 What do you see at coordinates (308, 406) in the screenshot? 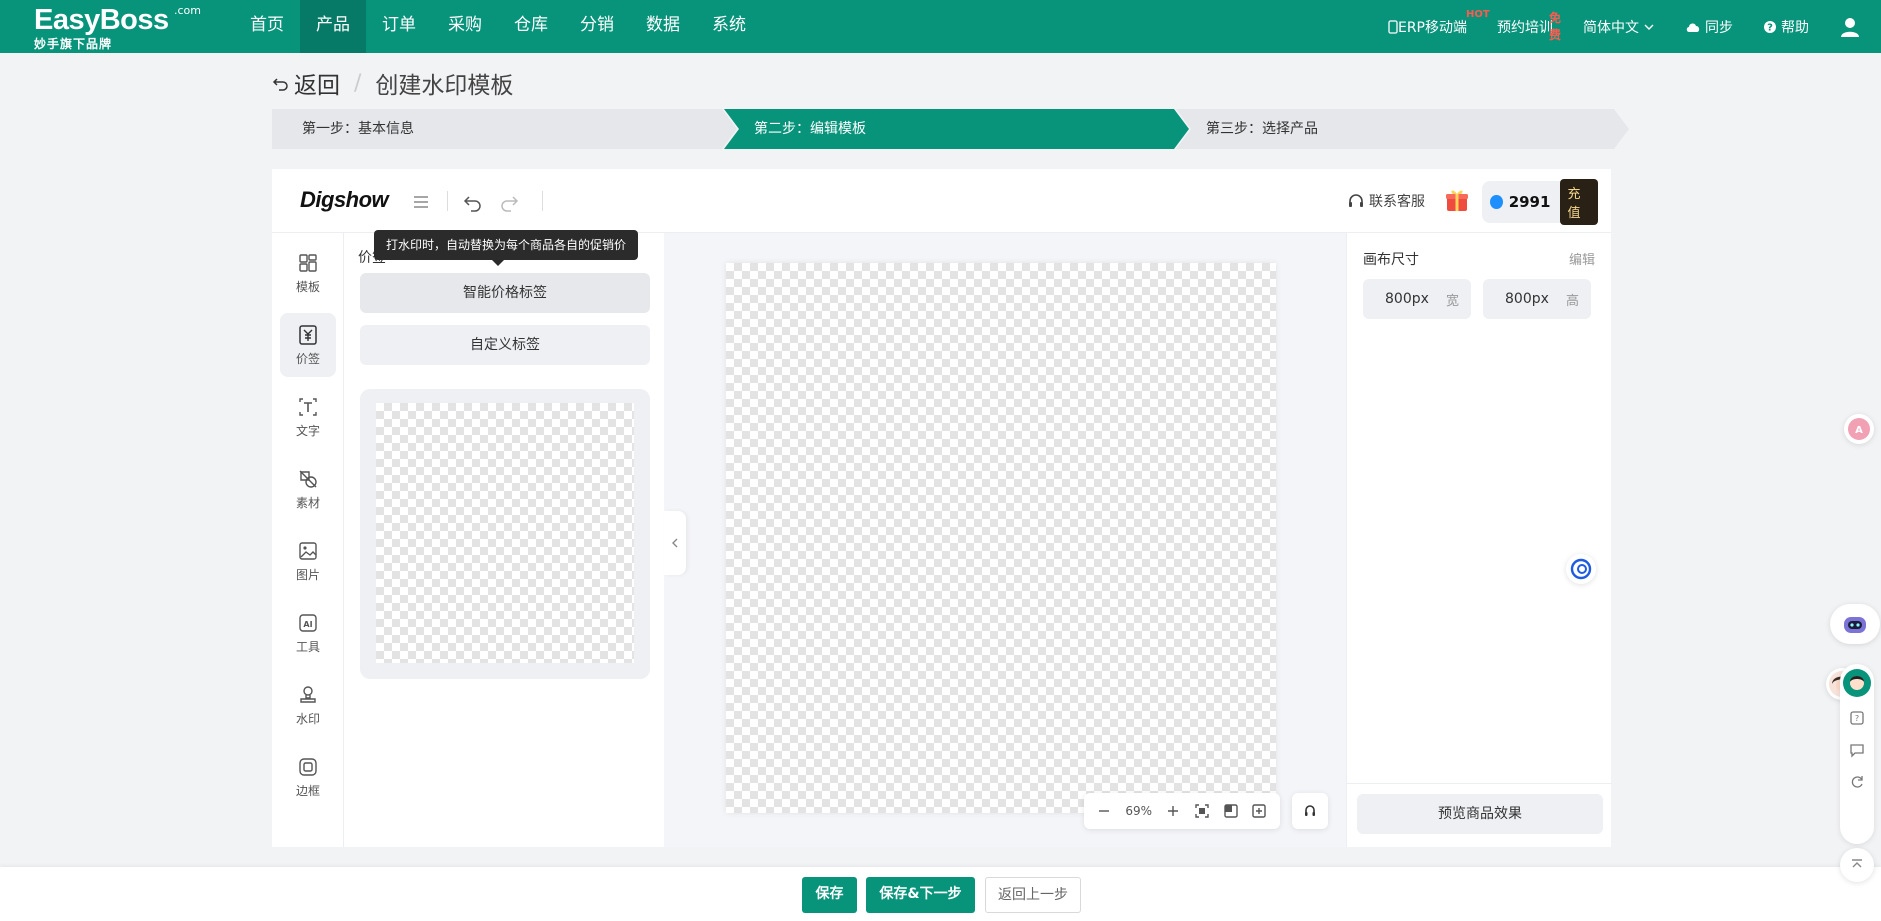
I see `text-icon` at bounding box center [308, 406].